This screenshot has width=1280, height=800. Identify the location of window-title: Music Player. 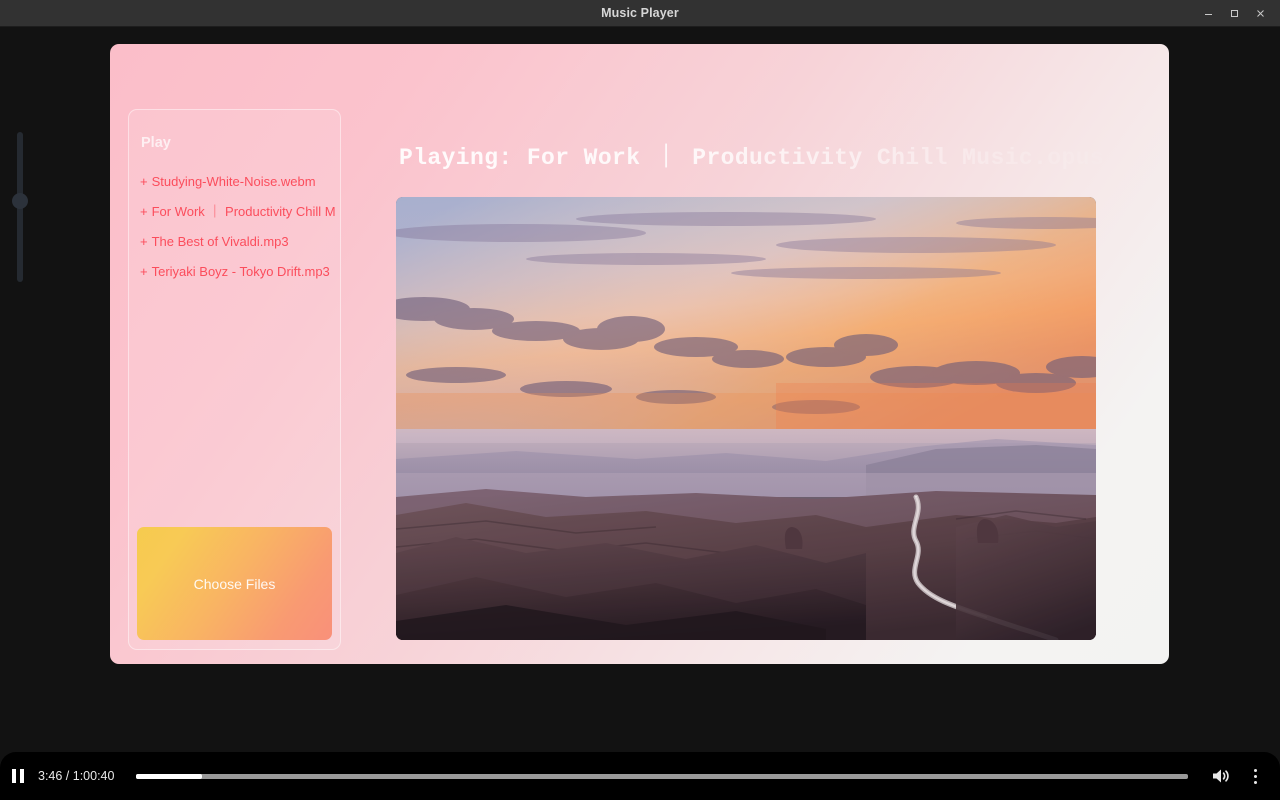
(640, 13).